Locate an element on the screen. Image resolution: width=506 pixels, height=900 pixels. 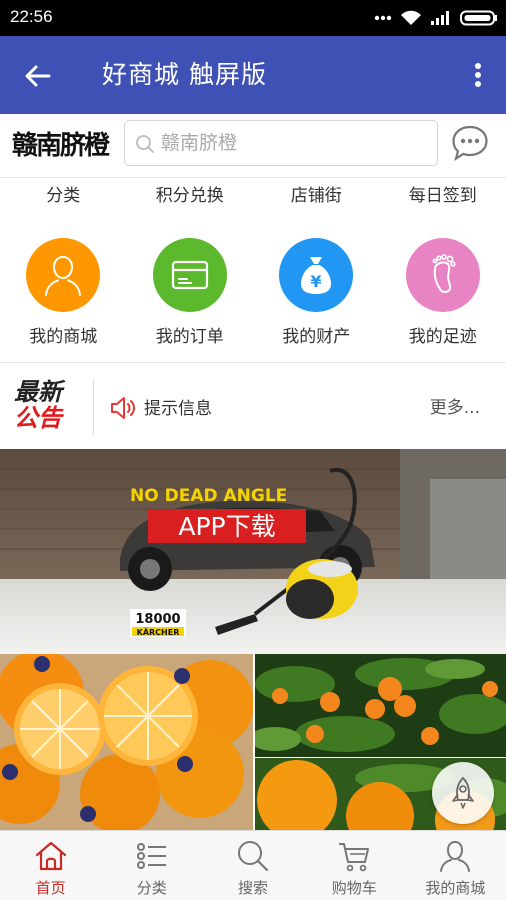
quick-action-my-footprints: 我的足迹 is located at coordinates (443, 292).